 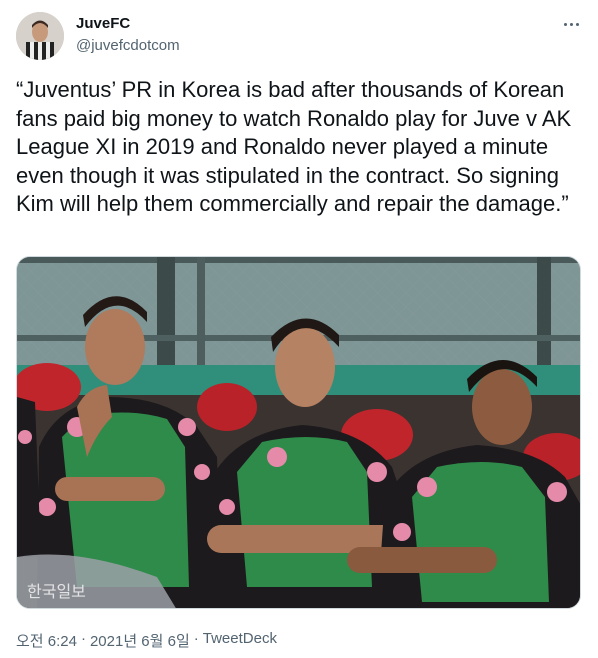 I want to click on tweet-source-link: TweetDeck, so click(x=240, y=640).